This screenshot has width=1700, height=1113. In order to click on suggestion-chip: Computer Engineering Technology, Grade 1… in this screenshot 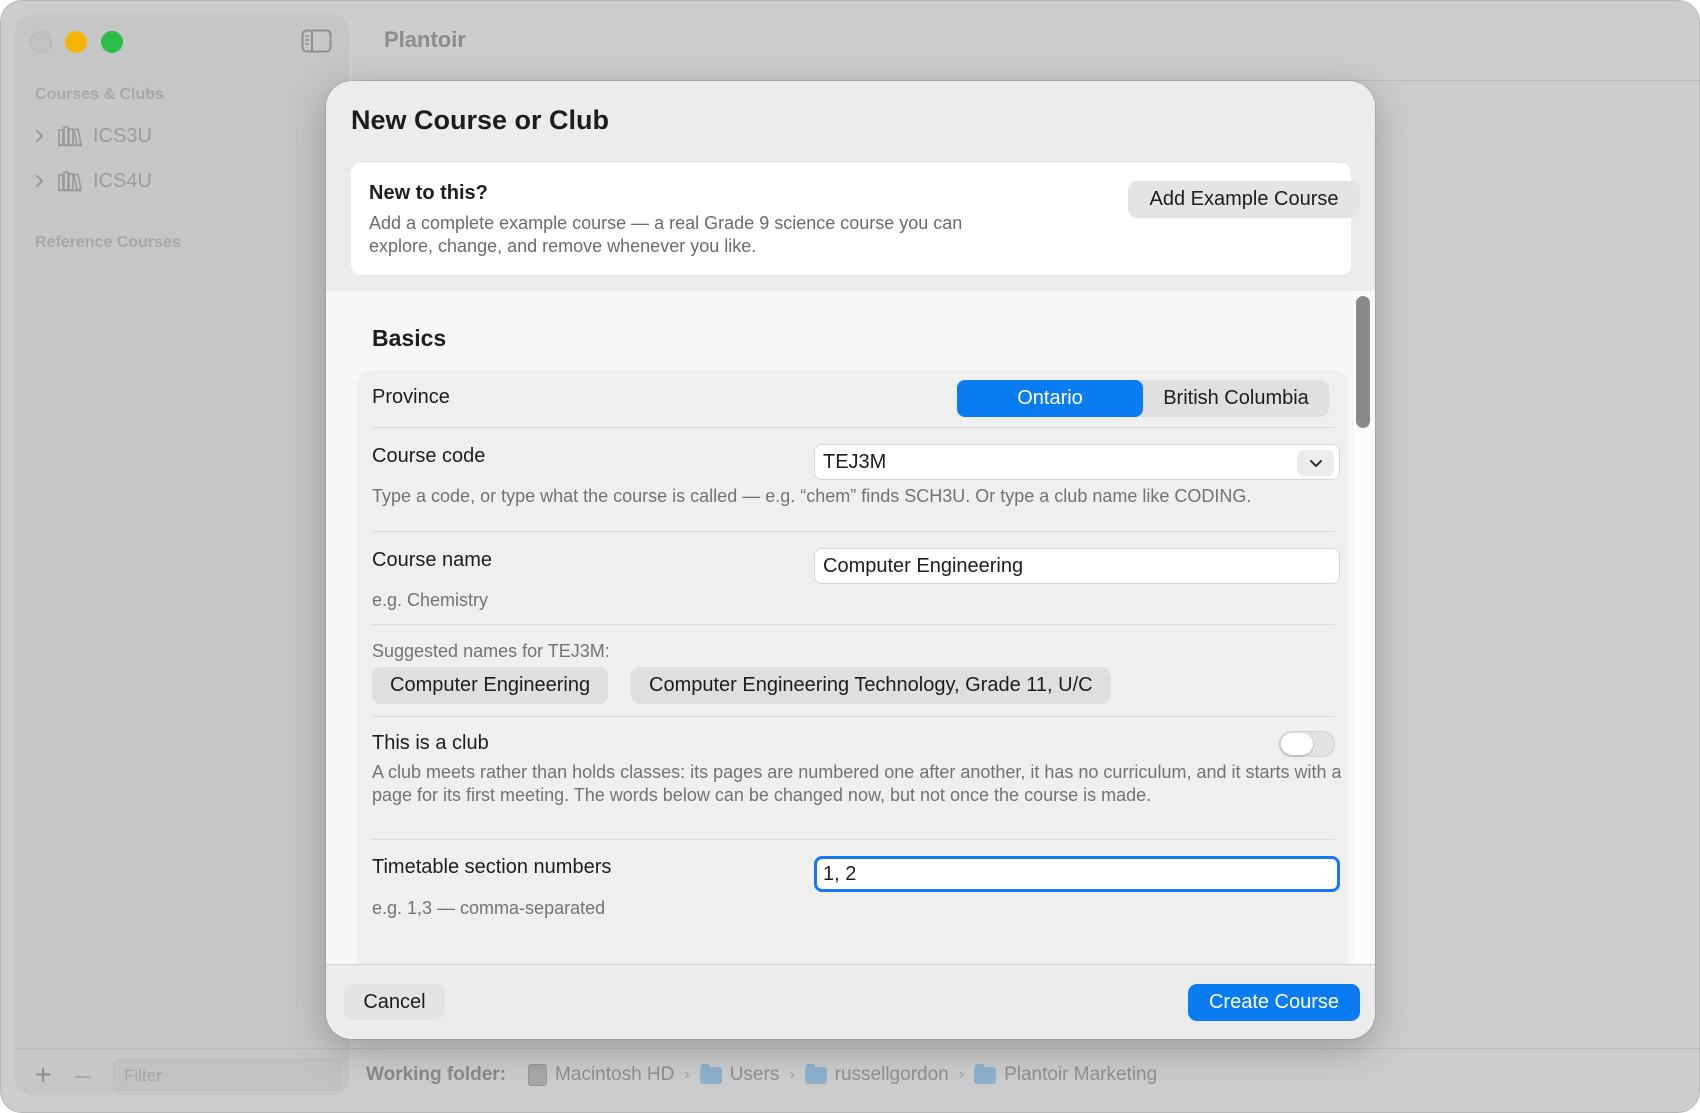, I will do `click(871, 685)`.